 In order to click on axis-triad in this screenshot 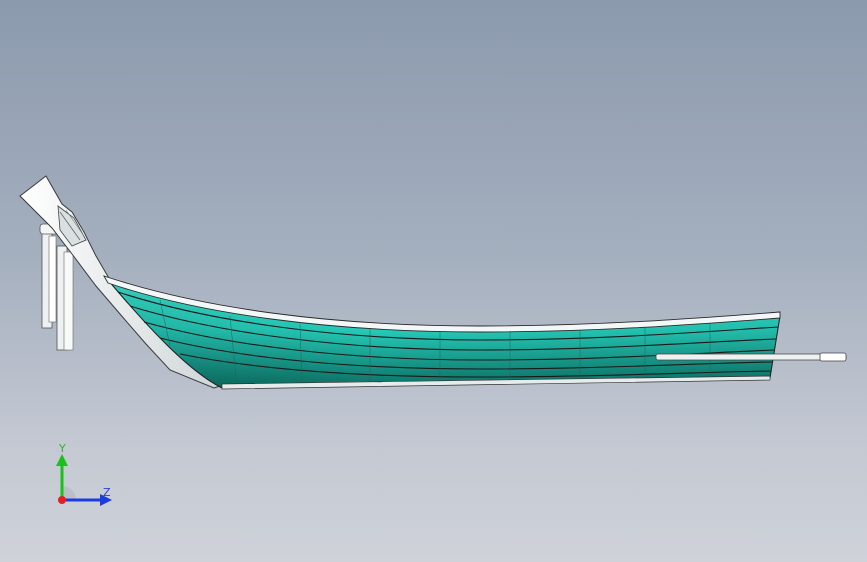, I will do `click(84, 480)`.